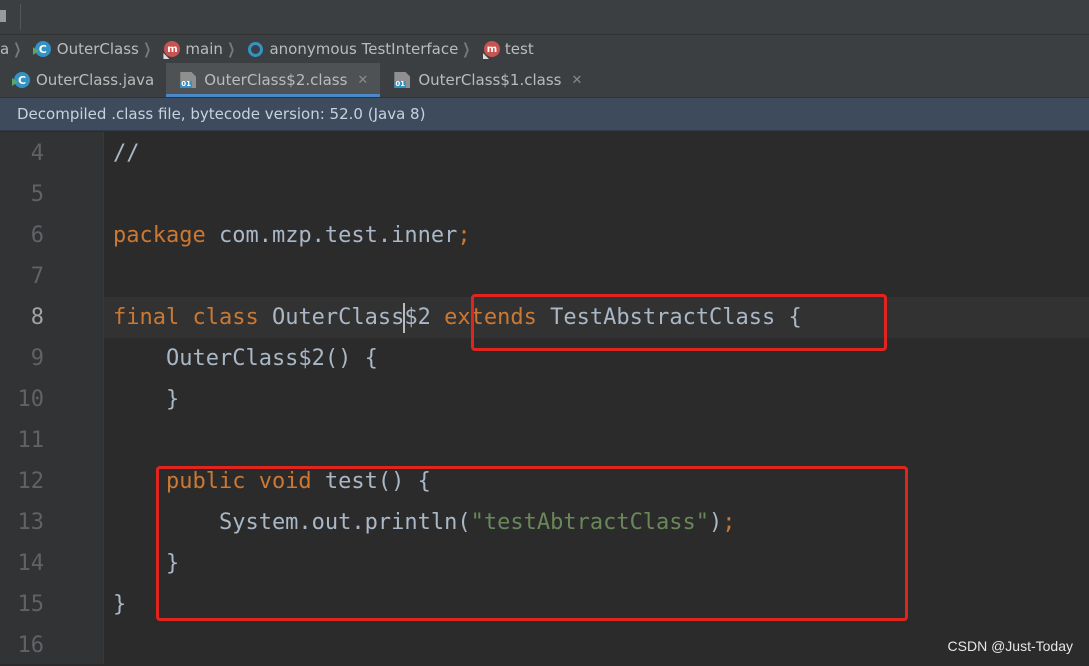 The height and width of the screenshot is (666, 1089). I want to click on breadcrumb-label: a, so click(5, 49).